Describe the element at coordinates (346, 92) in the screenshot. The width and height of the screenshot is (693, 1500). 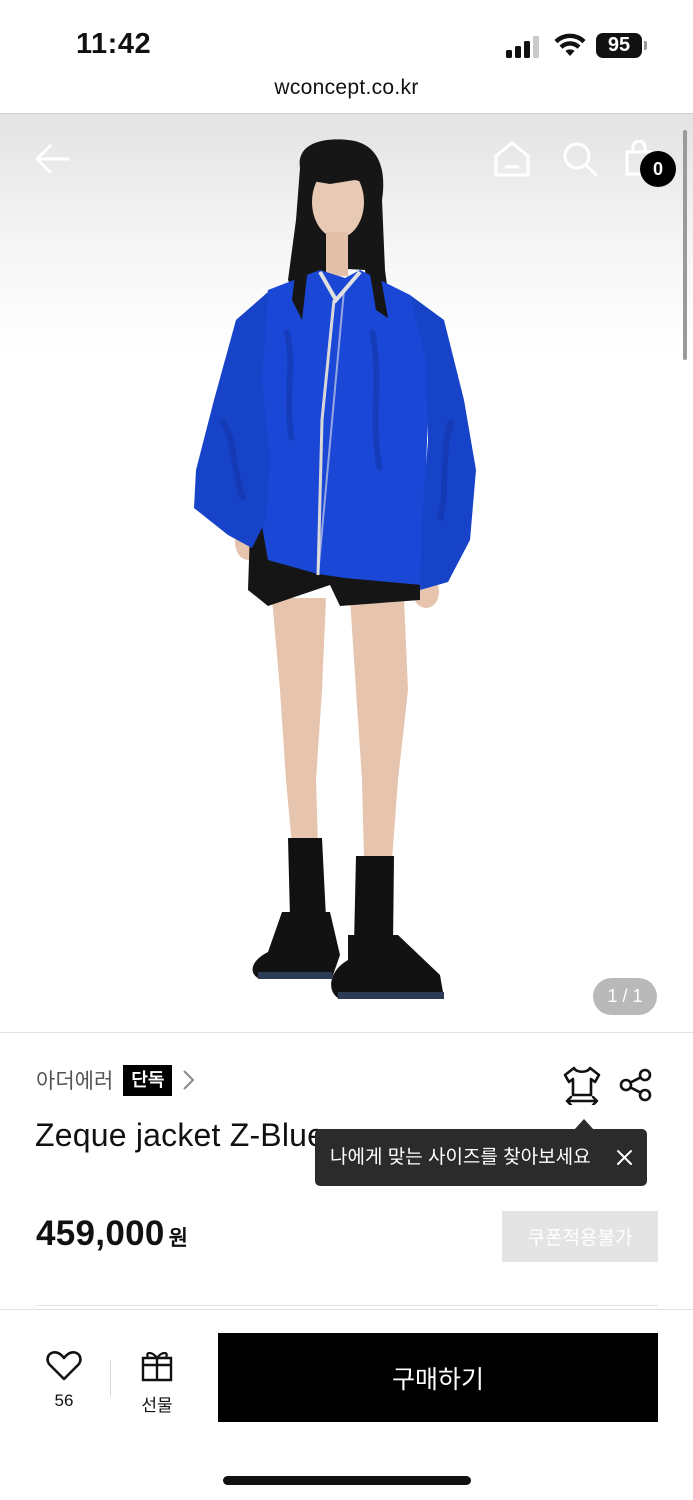
I see `browser-url-bar: wconcept.co.kr` at that location.